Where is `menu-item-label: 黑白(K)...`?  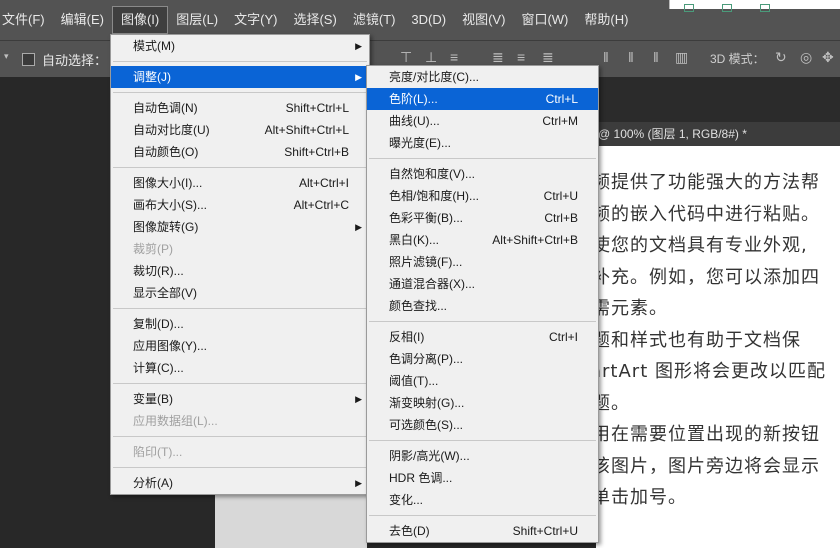 menu-item-label: 黑白(K)... is located at coordinates (414, 240).